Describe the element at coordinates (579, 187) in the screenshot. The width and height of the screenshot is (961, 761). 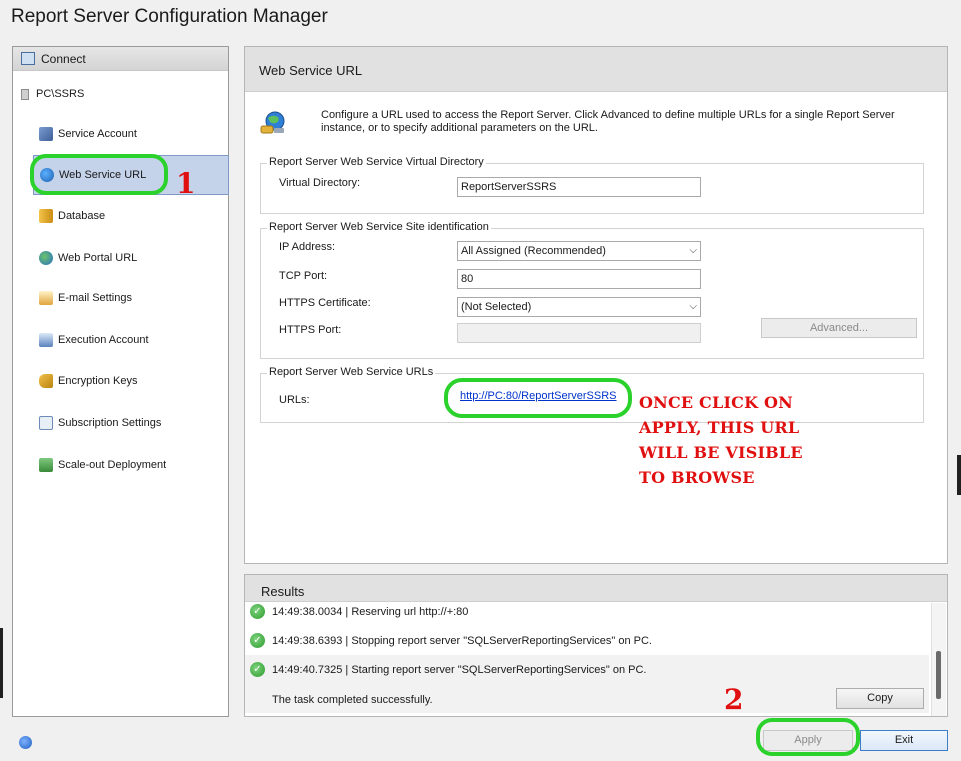
I see `virtual-directory-input: ReportServerSSRS` at that location.